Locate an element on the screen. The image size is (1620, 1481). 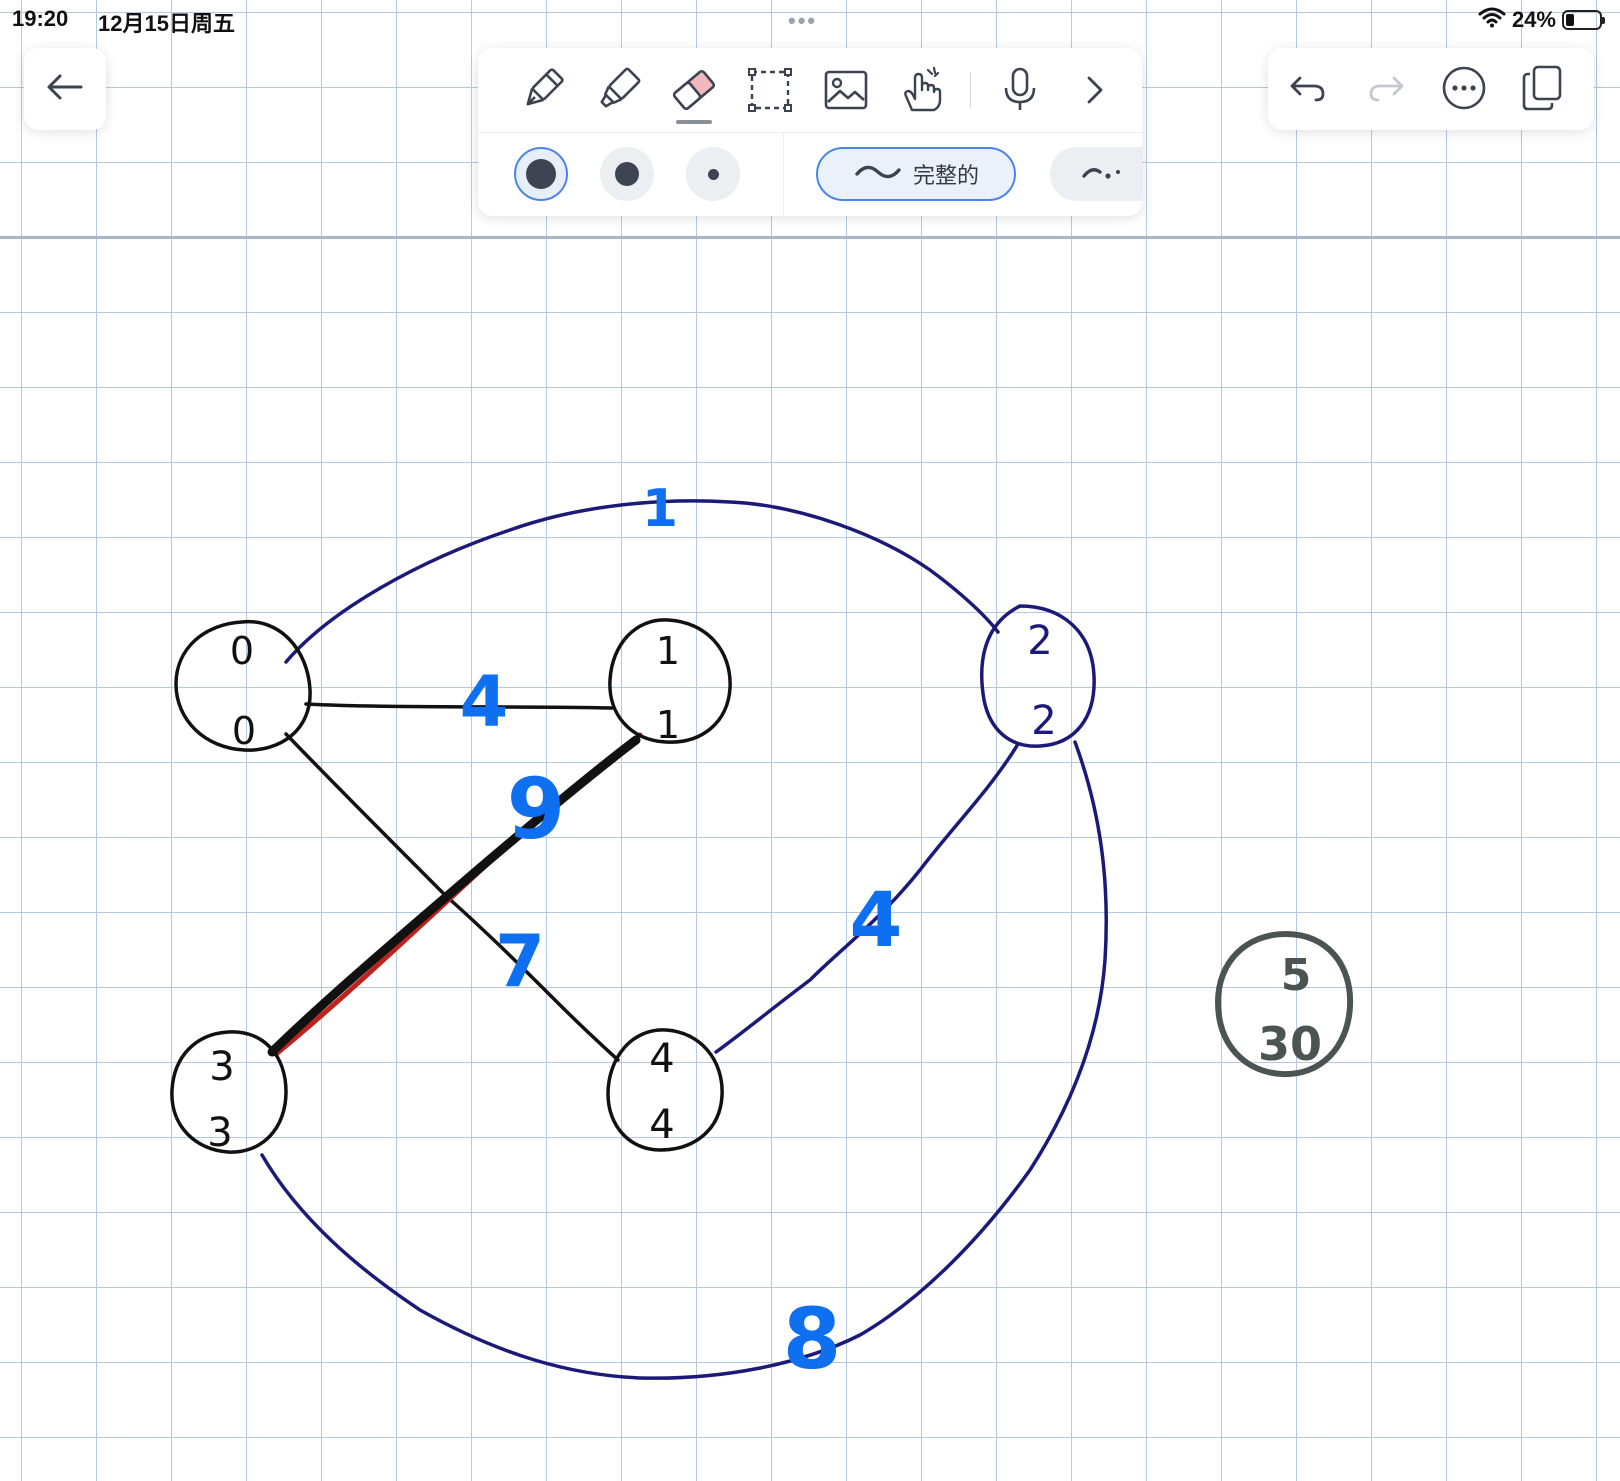
hand-tool is located at coordinates (922, 92).